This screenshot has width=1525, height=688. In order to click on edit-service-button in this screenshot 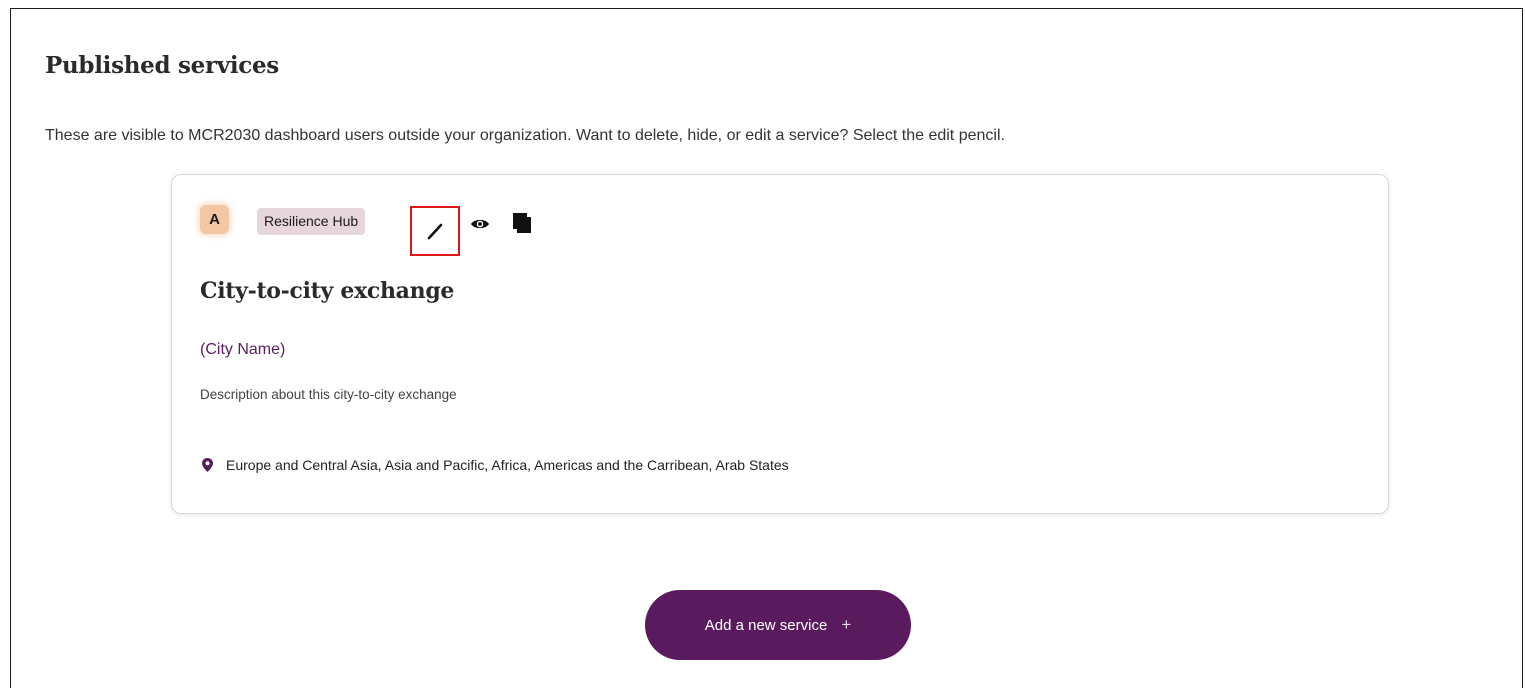, I will do `click(435, 231)`.